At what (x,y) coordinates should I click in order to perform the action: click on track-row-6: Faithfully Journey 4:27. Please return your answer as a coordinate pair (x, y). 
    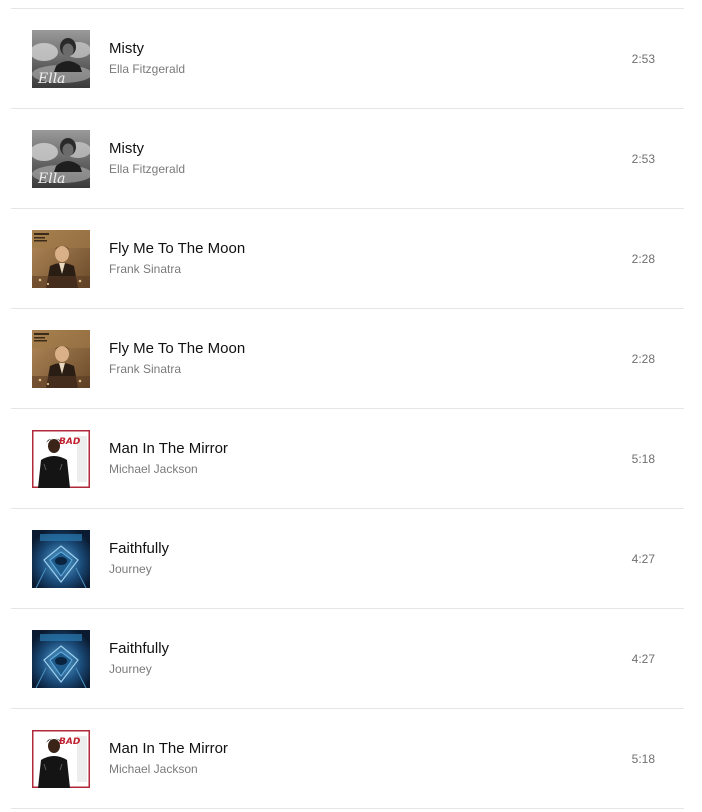
    Looking at the image, I should click on (347, 559).